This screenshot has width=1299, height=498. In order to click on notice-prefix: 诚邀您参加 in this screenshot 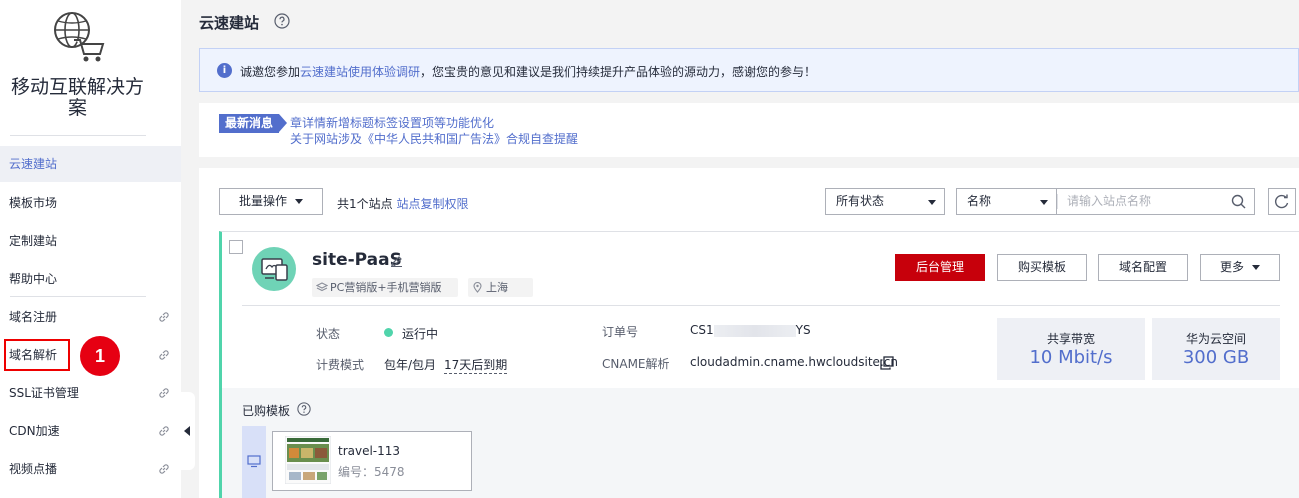, I will do `click(270, 72)`.